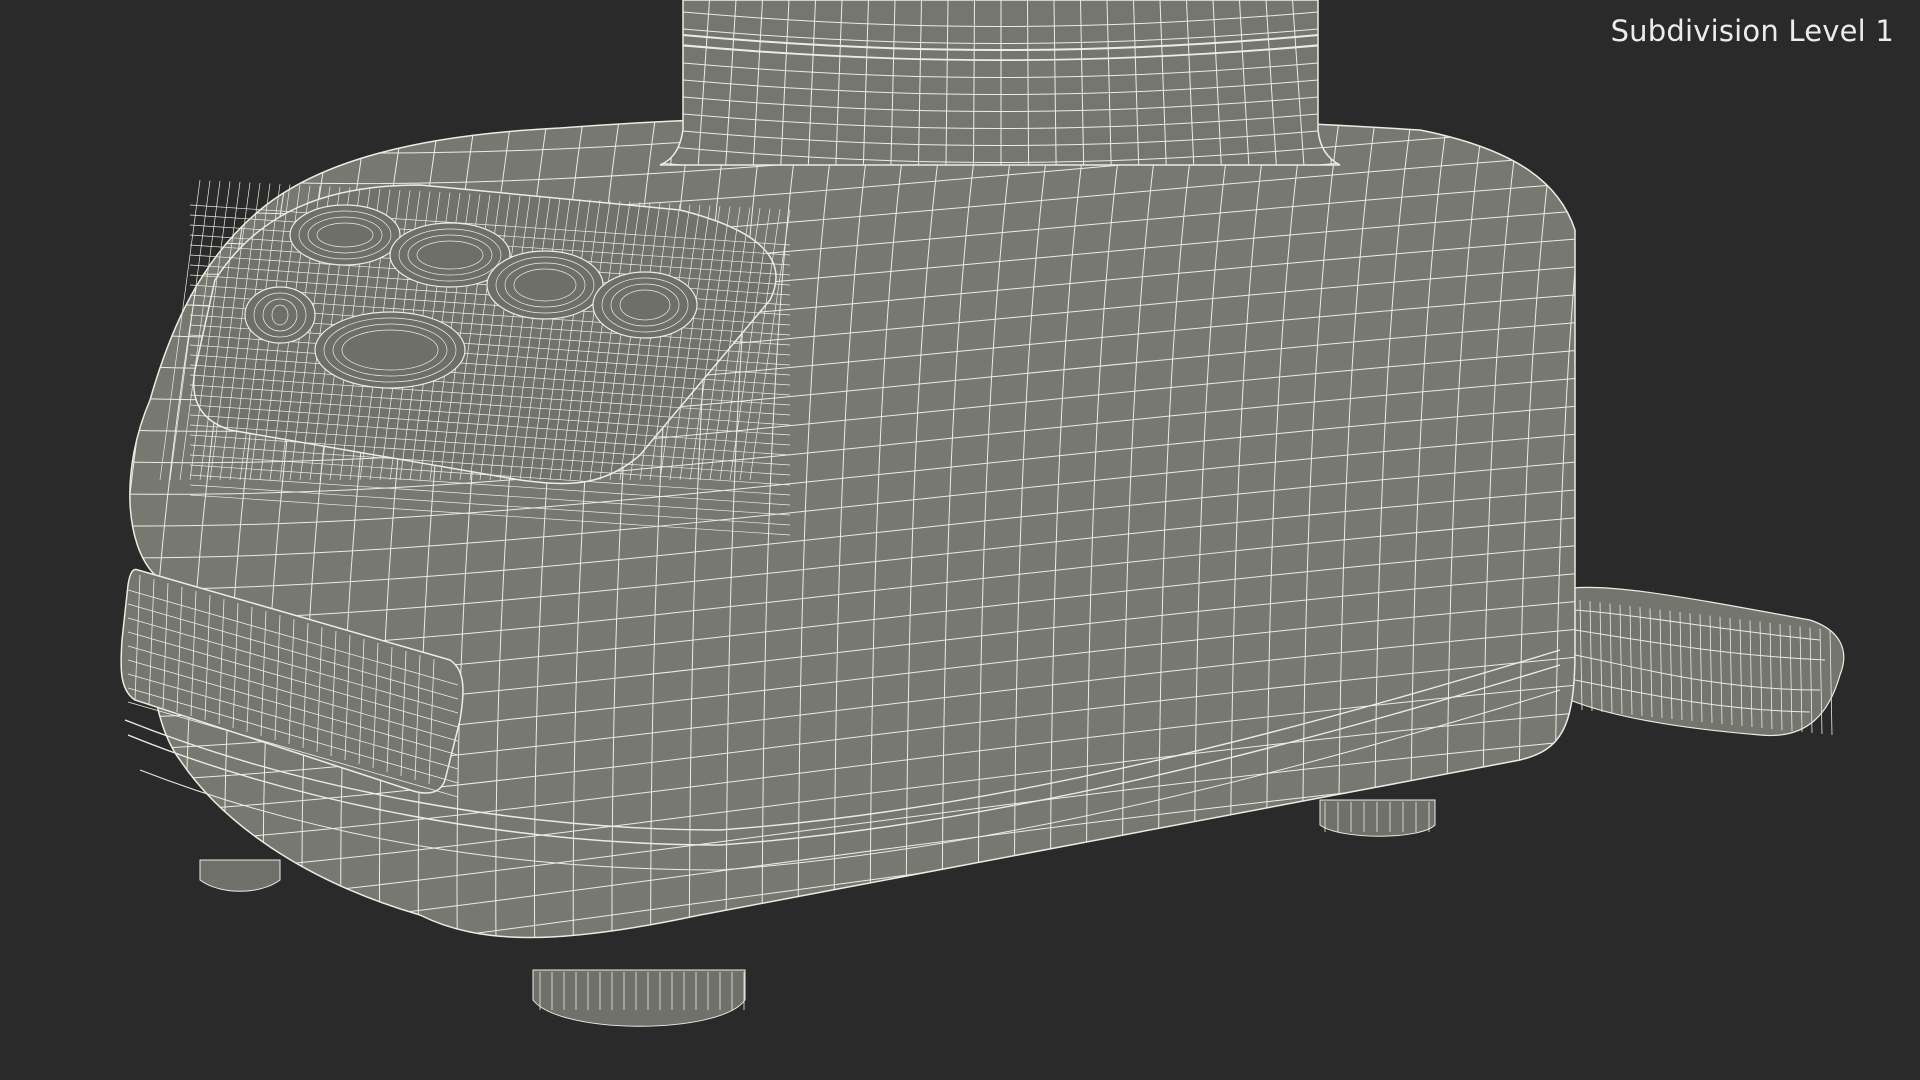  Describe the element at coordinates (1702, 661) in the screenshot. I see `power-cord` at that location.